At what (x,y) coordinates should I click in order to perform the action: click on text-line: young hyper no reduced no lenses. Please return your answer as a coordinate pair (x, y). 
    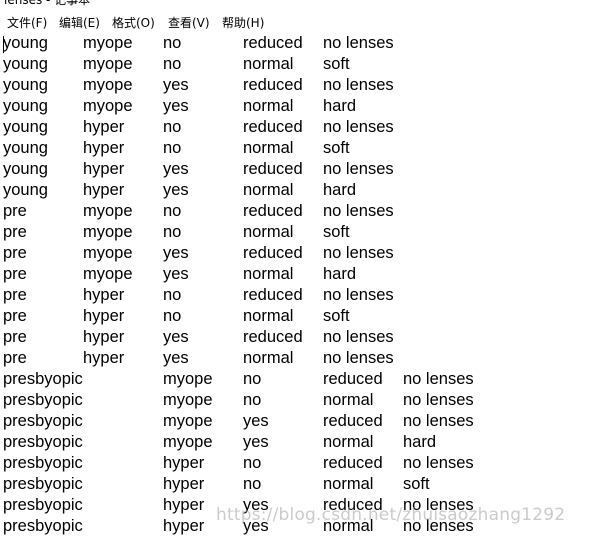
    Looking at the image, I should click on (300, 128).